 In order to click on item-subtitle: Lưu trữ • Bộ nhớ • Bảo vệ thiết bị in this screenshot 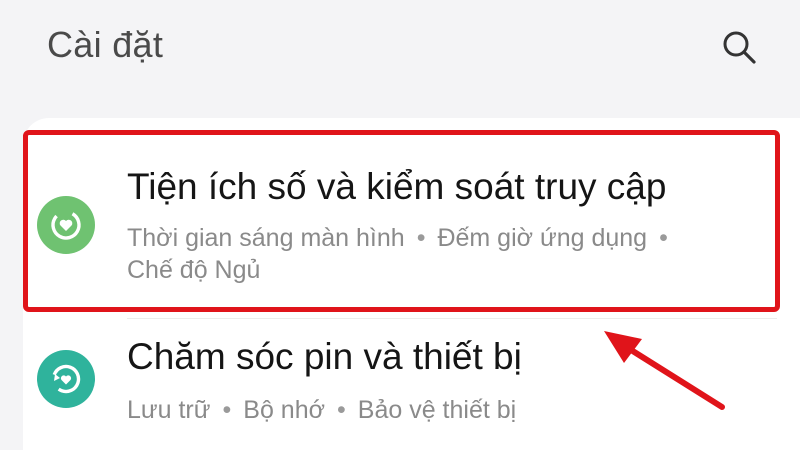, I will do `click(321, 410)`.